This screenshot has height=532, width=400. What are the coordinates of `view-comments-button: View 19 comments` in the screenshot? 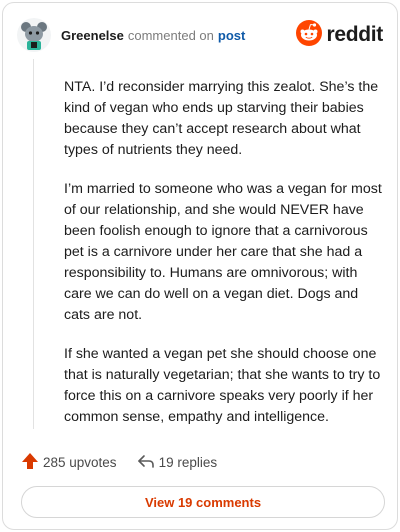 It's located at (203, 502).